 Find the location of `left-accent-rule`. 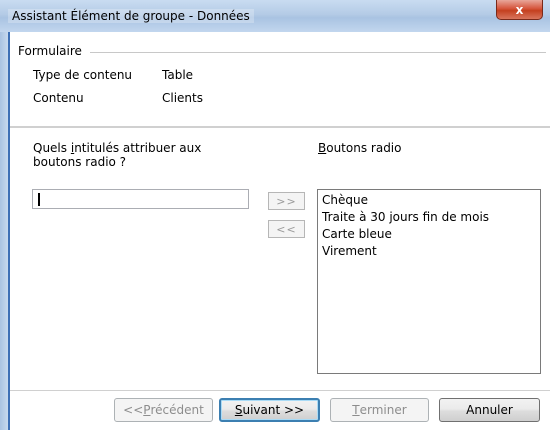

left-accent-rule is located at coordinates (9, 231).